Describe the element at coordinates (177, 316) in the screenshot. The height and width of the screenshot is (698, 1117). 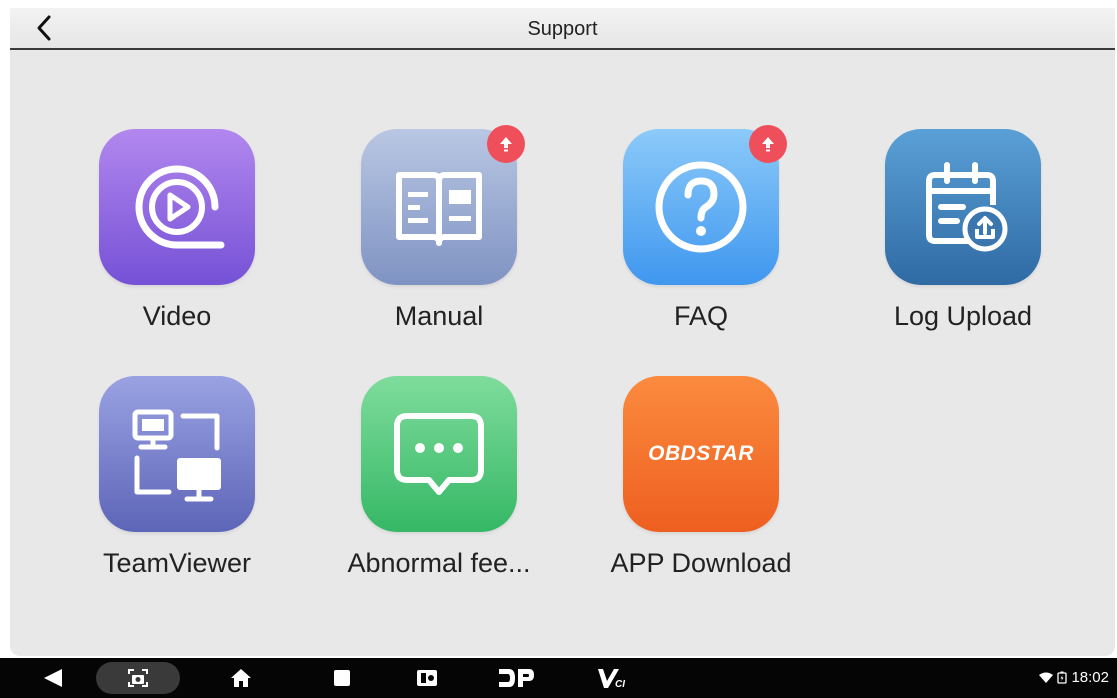
I see `app-label: Video` at that location.